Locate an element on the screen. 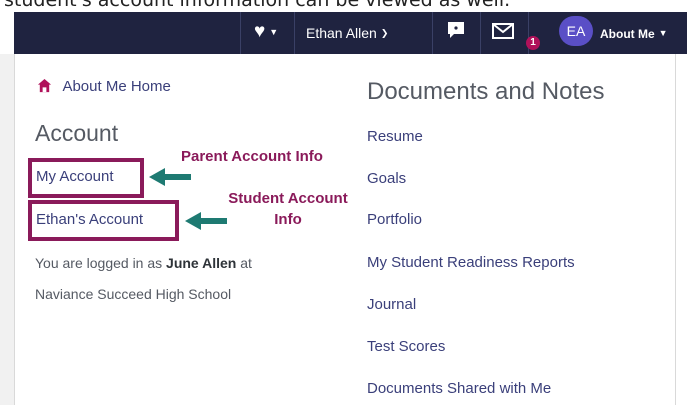  top-navigation-bar: ♥ ▼ Ethan Allen ❯ EA About Me ▼ is located at coordinates (350, 33).